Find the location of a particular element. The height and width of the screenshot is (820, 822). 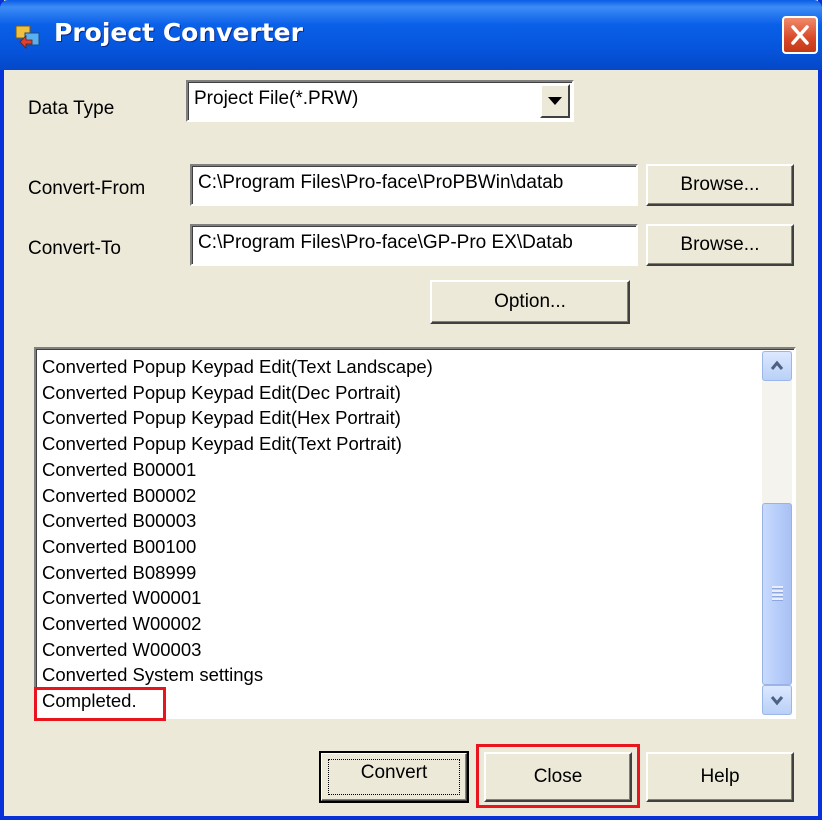

log-line: Converted System settings is located at coordinates (153, 675).